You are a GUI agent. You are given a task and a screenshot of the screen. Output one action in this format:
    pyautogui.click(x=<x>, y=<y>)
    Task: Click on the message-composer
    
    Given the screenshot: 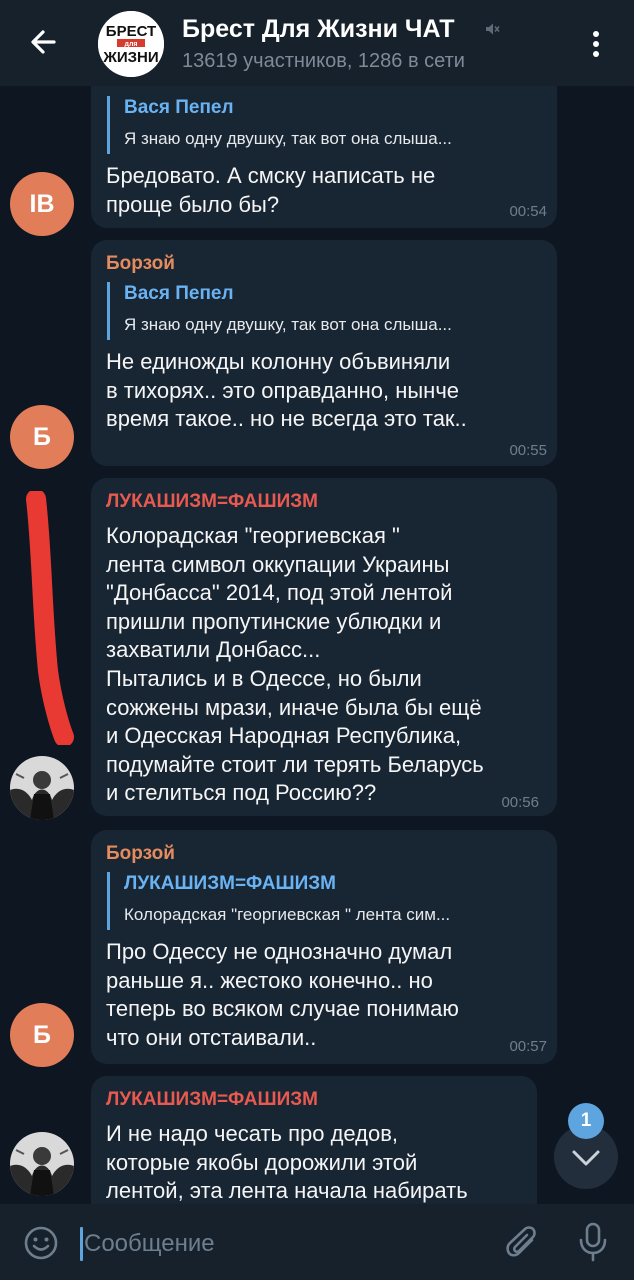 What is the action you would take?
    pyautogui.click(x=317, y=1242)
    